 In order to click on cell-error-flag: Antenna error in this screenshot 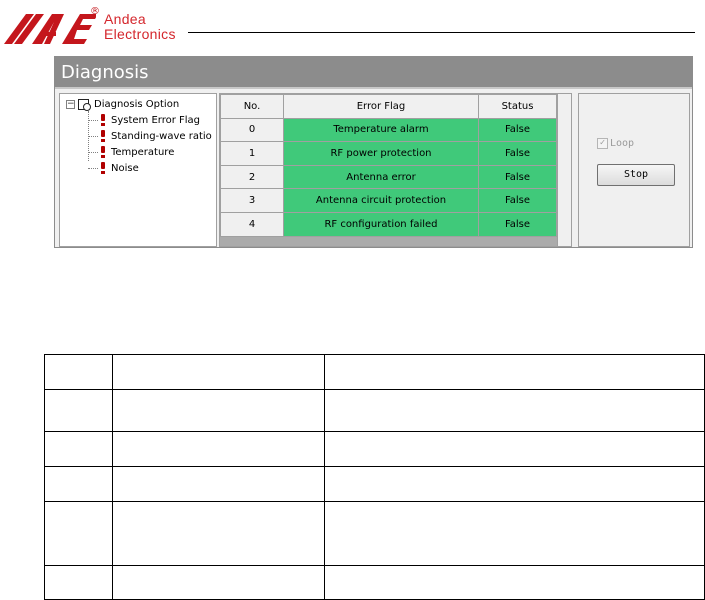, I will do `click(381, 177)`.